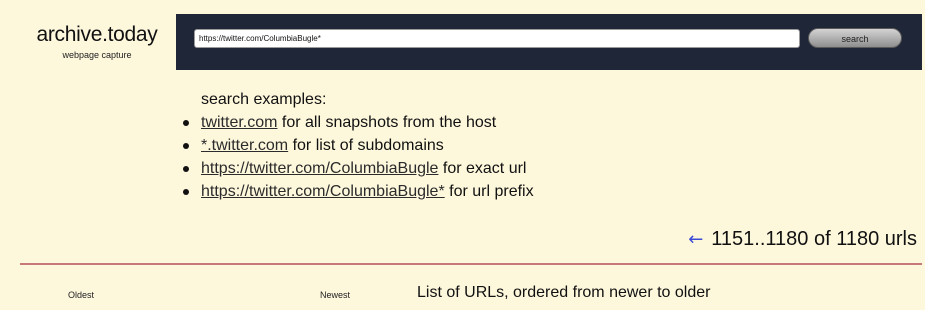  What do you see at coordinates (695, 239) in the screenshot?
I see `prev-page-arrow-icon: ←` at bounding box center [695, 239].